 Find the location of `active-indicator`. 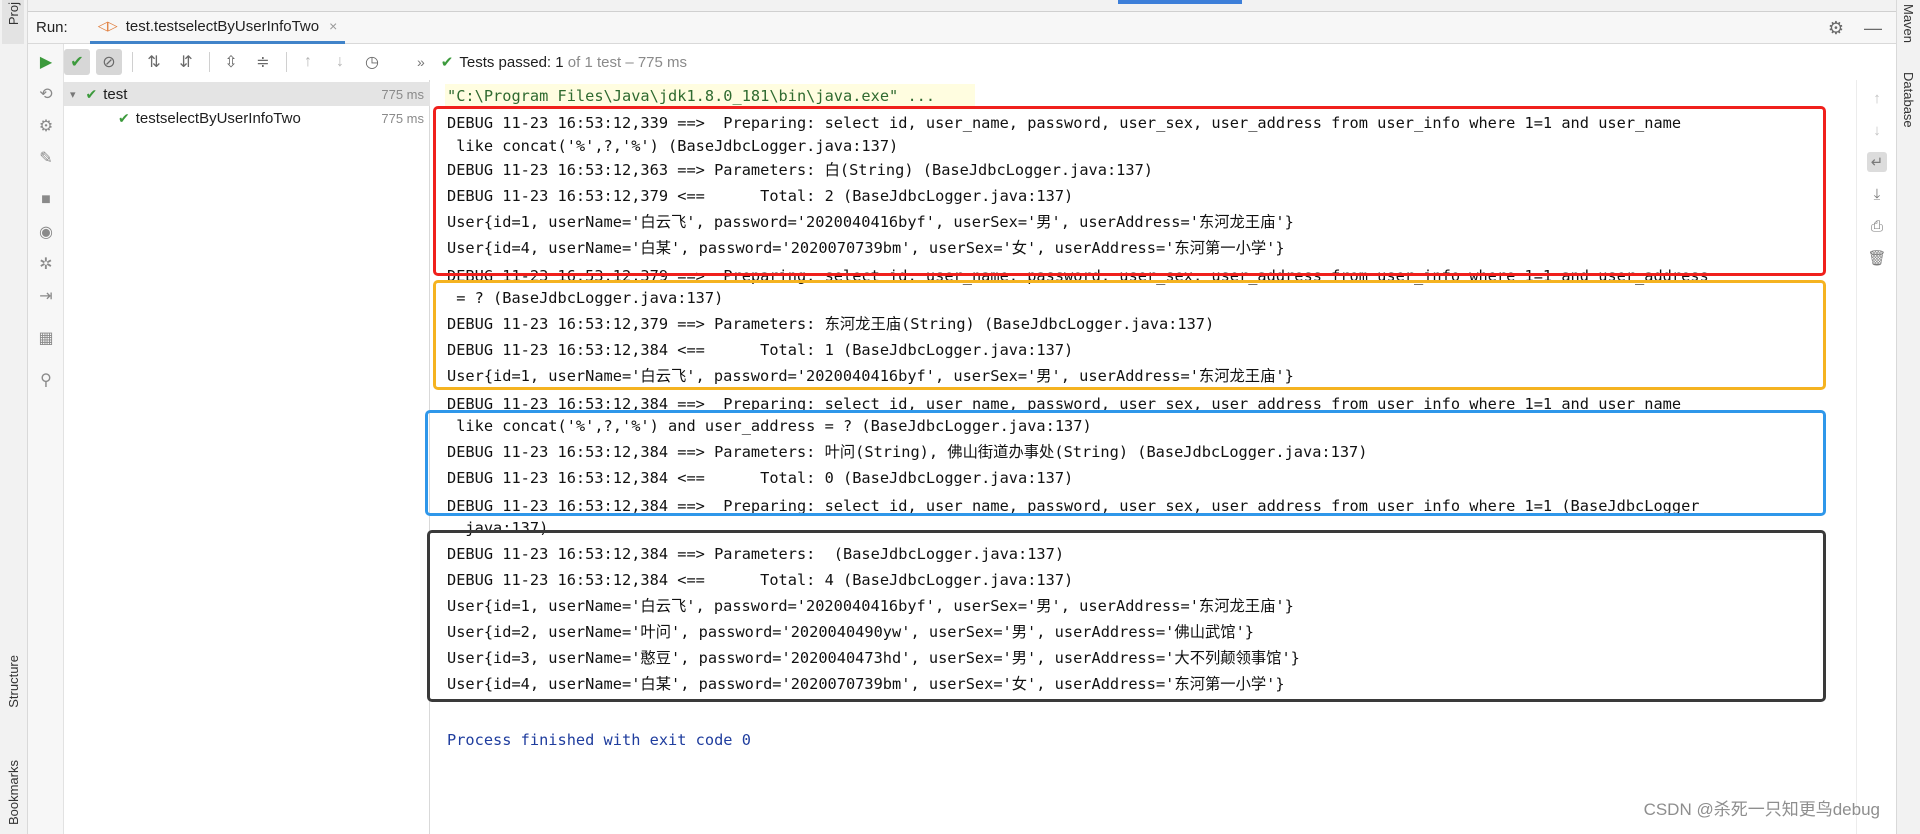

active-indicator is located at coordinates (1180, 2).